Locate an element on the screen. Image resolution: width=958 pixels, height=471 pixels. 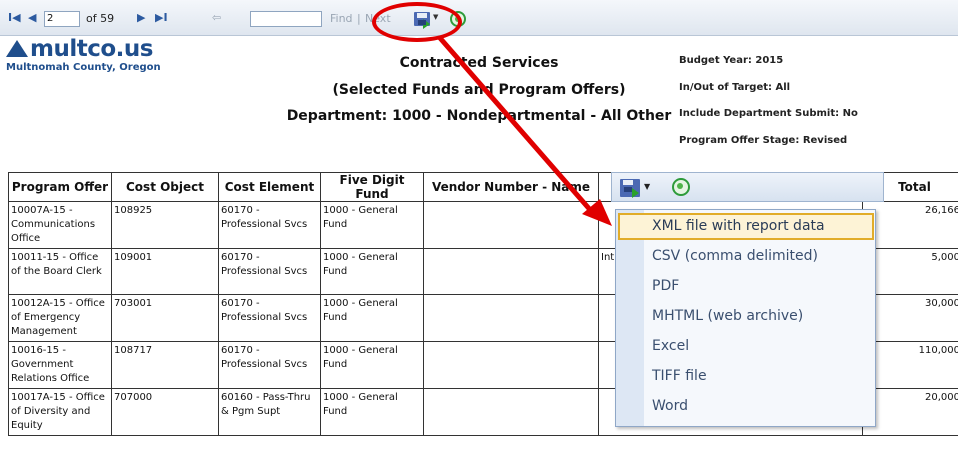
report-toolbar: I◀ ◀ 2 of 59 ▶ ▶I ⇦ Find | Next ▼ is located at coordinates (479, 18).